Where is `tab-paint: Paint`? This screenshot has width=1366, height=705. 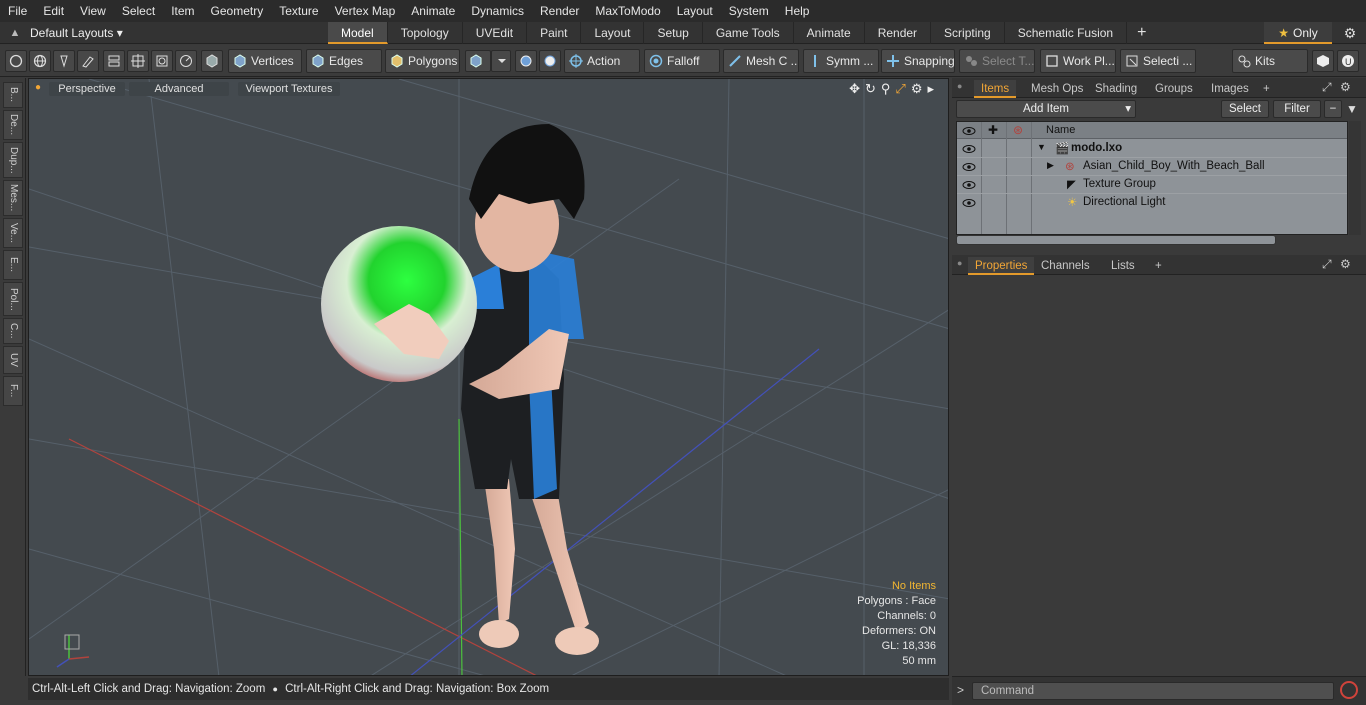
tab-paint: Paint is located at coordinates (554, 33).